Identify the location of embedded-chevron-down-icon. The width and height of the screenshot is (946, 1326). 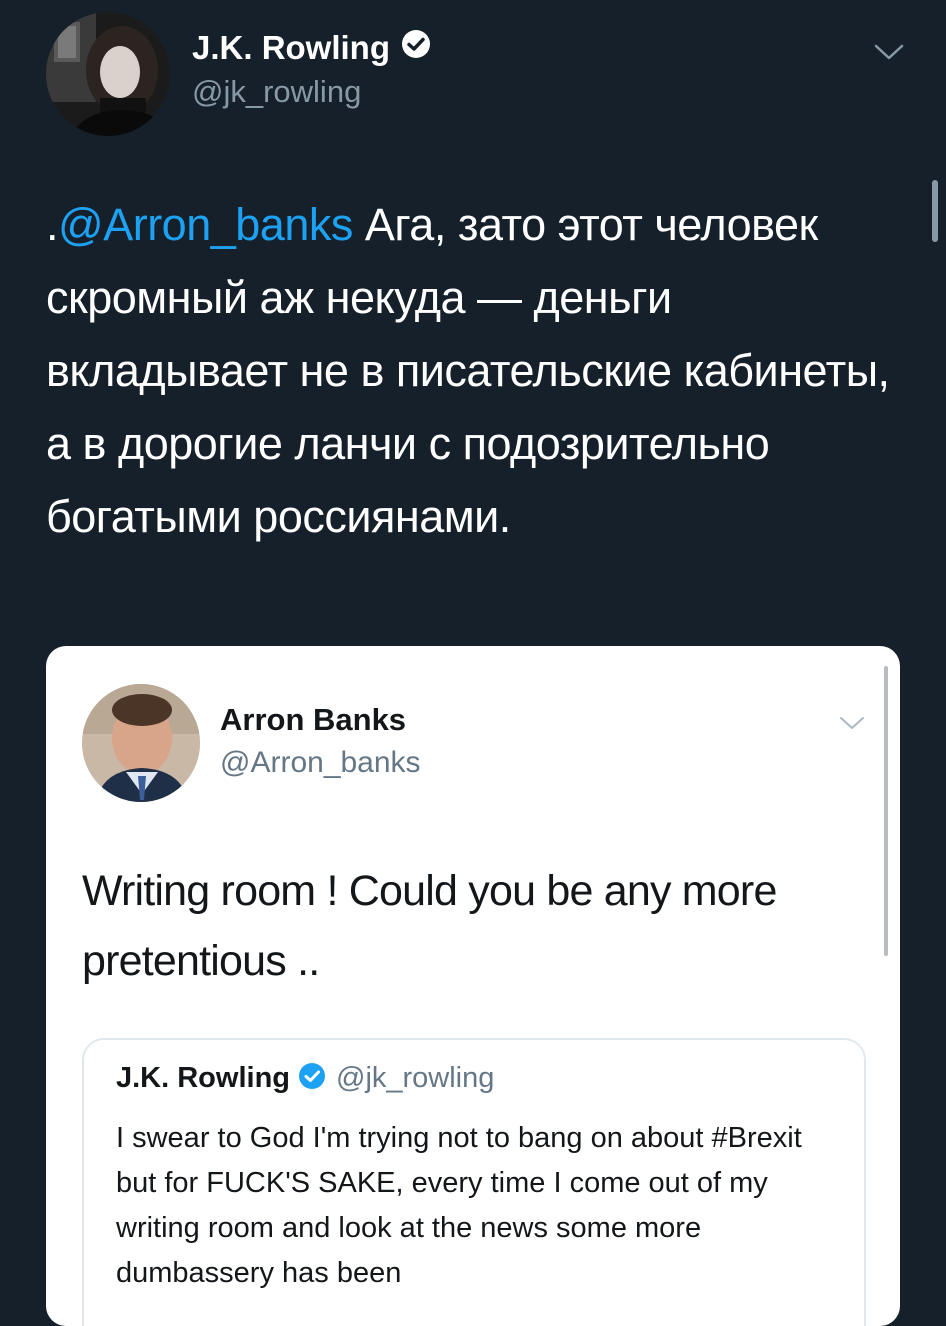
(852, 723).